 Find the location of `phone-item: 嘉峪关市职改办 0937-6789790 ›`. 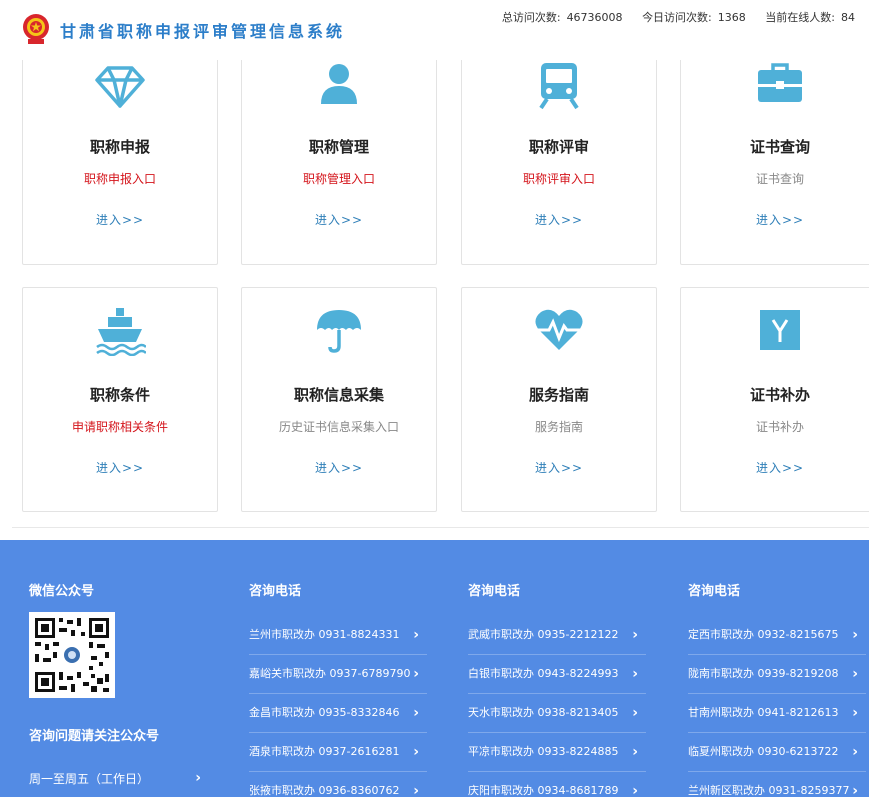

phone-item: 嘉峪关市职改办 0937-6789790 › is located at coordinates (338, 674).